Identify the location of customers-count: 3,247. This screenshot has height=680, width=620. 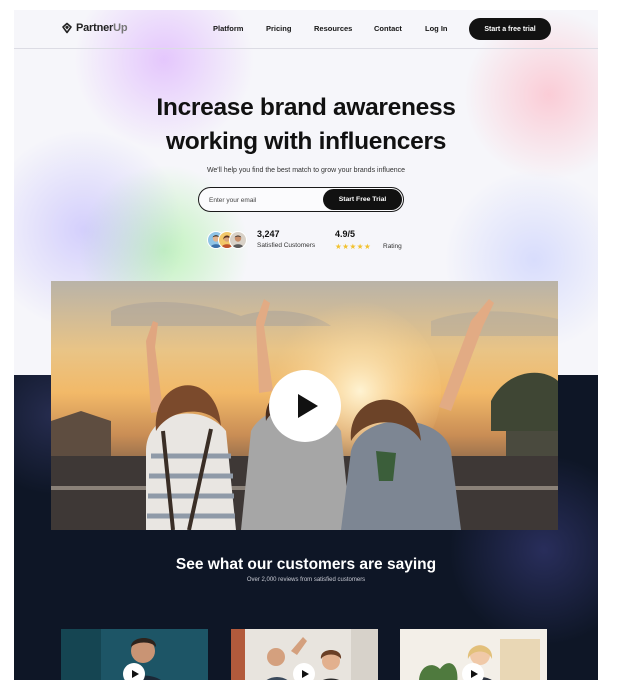
(268, 234).